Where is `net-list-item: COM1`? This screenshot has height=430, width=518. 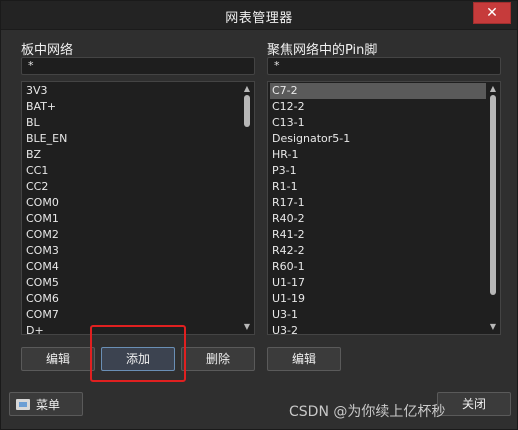 net-list-item: COM1 is located at coordinates (132, 219).